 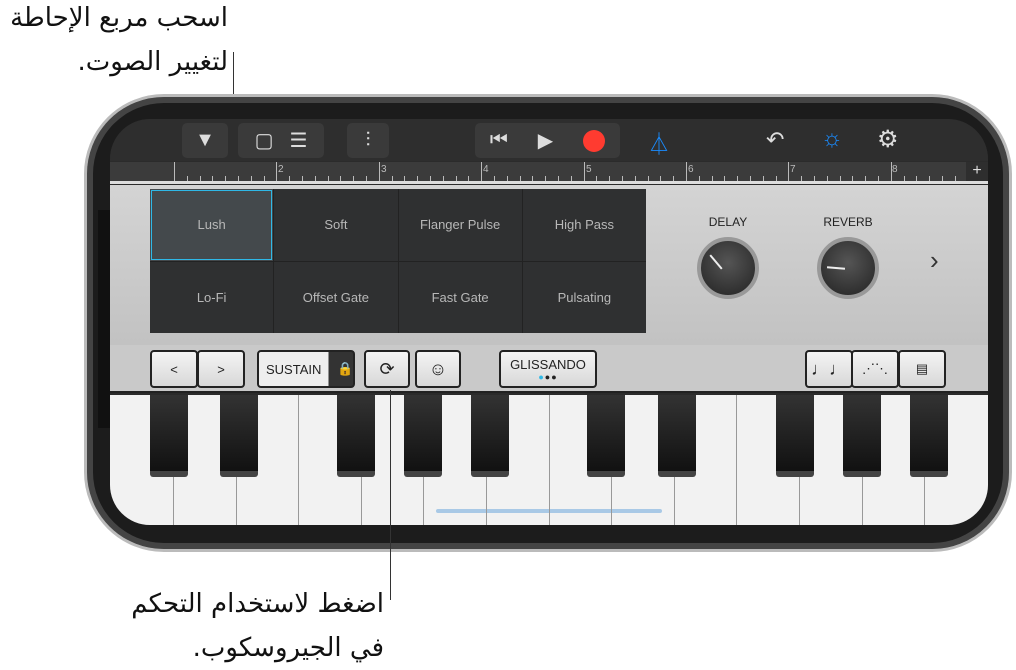 What do you see at coordinates (174, 369) in the screenshot?
I see `octave-down-button: <` at bounding box center [174, 369].